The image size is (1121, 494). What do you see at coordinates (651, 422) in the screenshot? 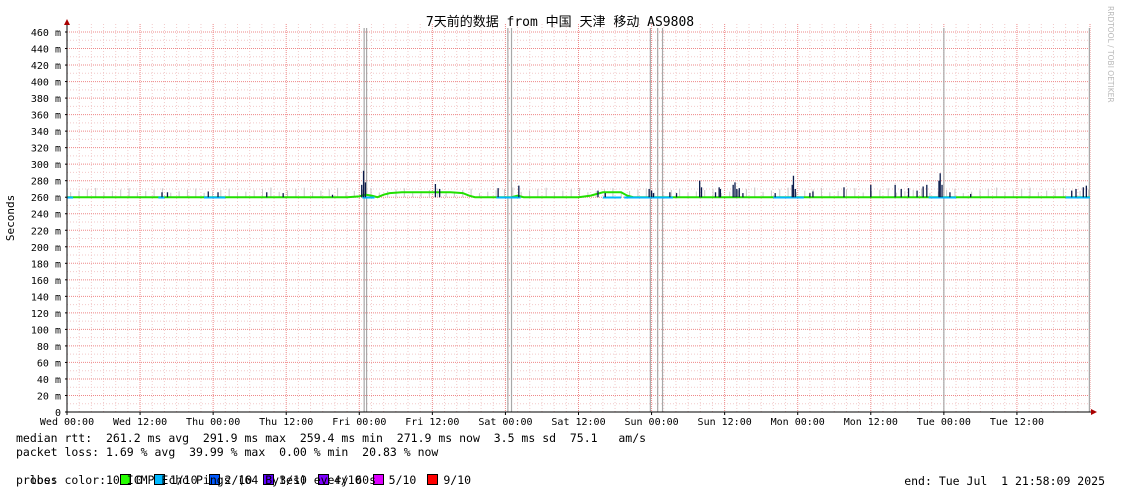
I see `x-tick-label: Sun 00:00` at bounding box center [651, 422].